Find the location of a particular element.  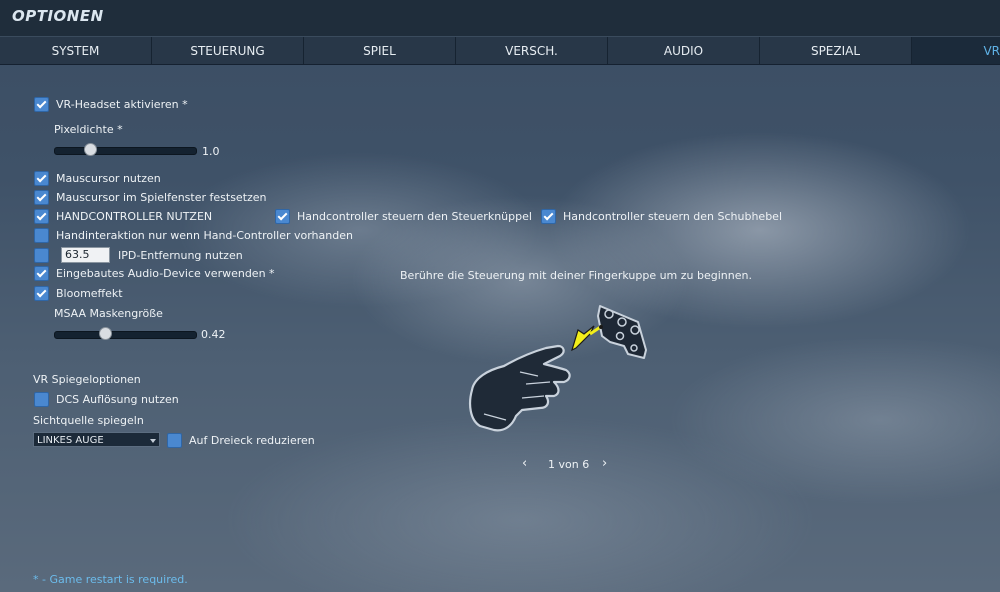

hand-controllers-label: HANDCONTROLLER NUTZEN is located at coordinates (134, 216).